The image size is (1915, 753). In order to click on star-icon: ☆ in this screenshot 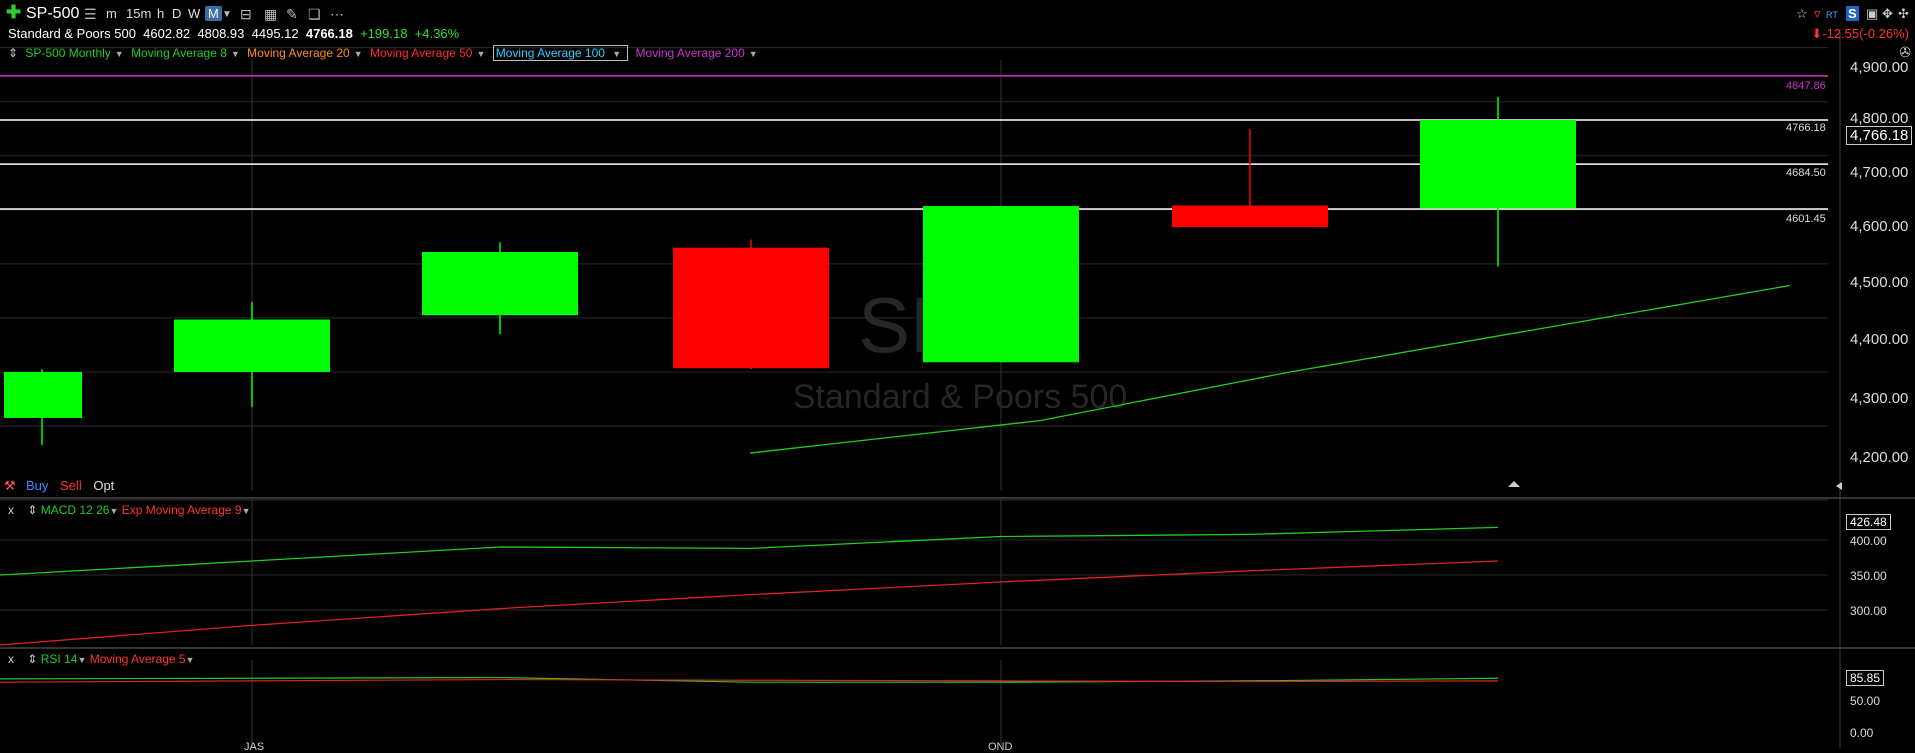, I will do `click(1802, 14)`.